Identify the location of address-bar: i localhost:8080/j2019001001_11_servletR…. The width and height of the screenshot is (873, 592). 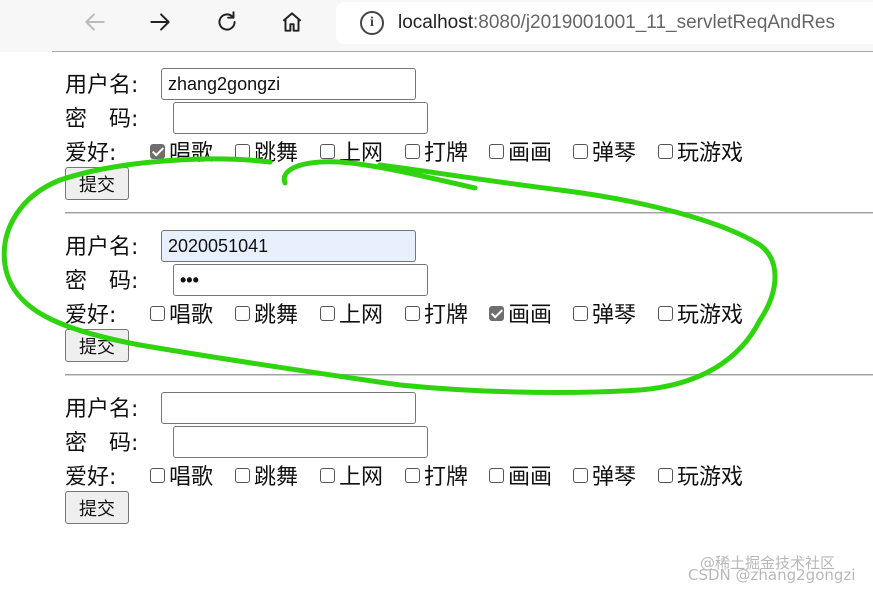
(604, 23).